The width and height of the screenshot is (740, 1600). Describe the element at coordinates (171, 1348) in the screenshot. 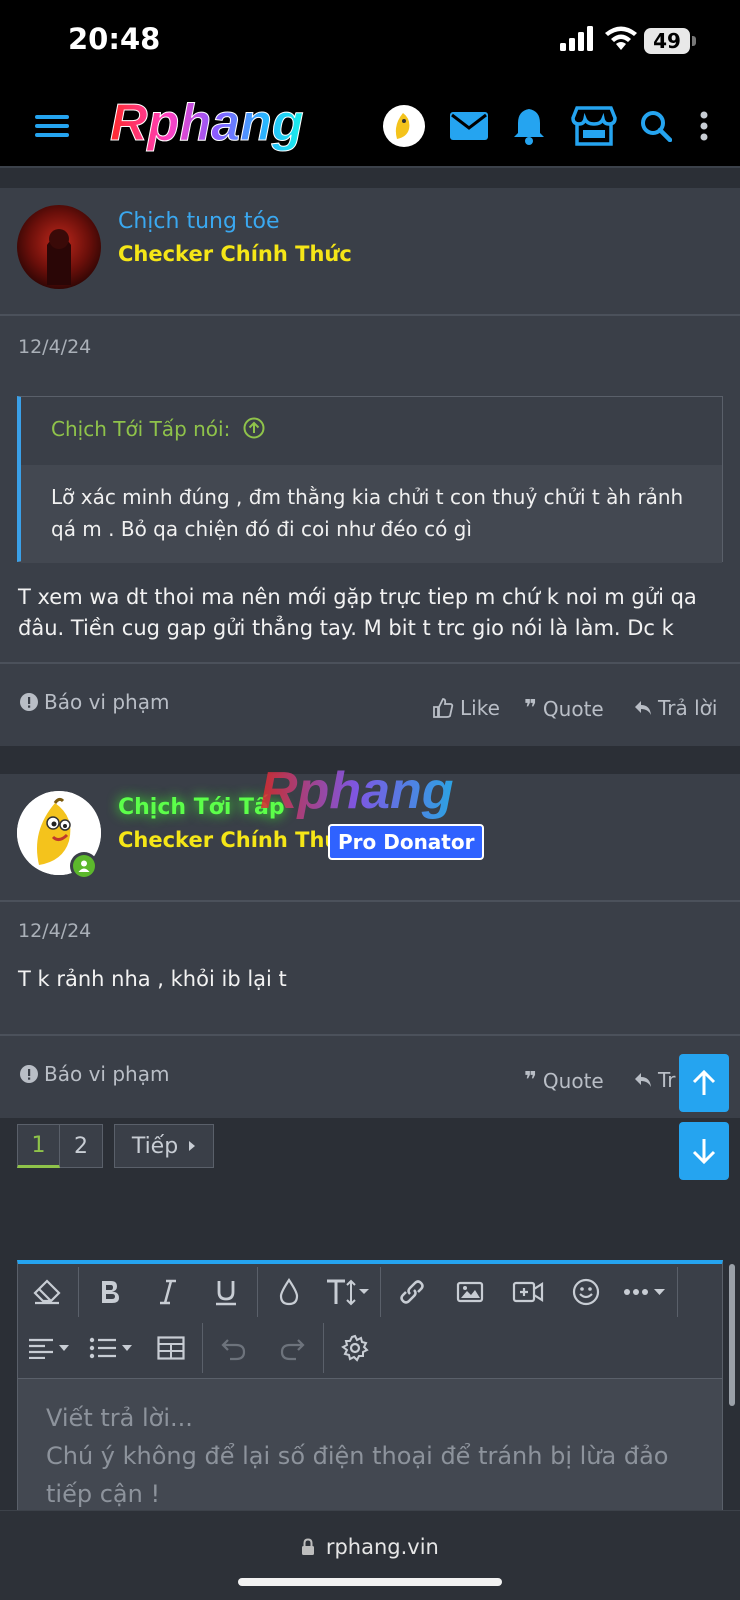

I see `table-icon` at that location.